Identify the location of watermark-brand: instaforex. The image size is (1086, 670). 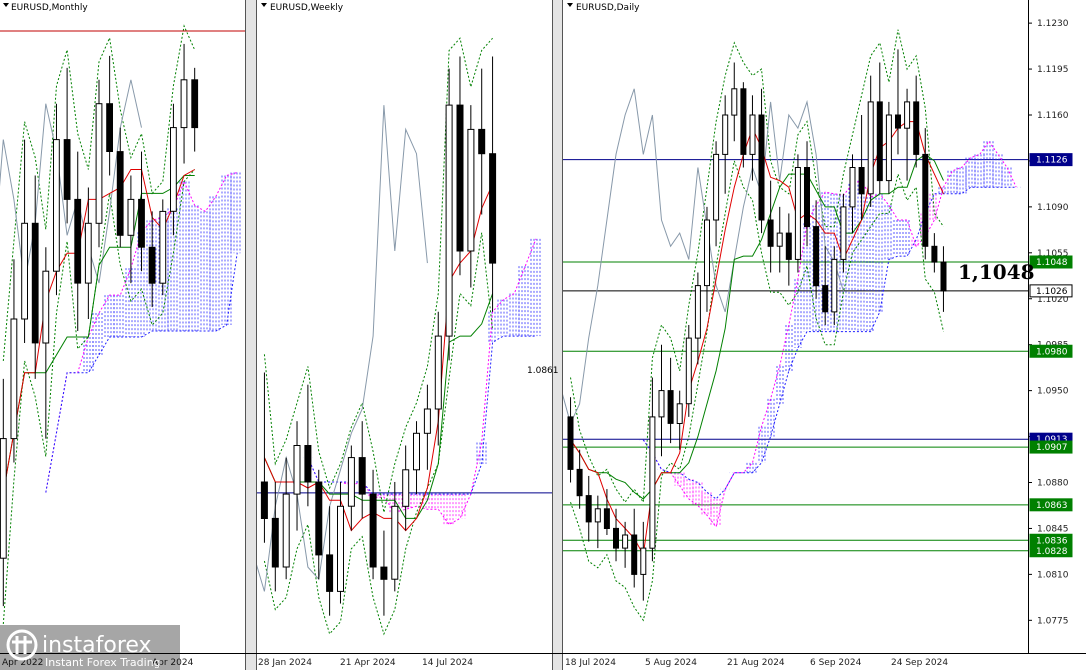
(97, 645).